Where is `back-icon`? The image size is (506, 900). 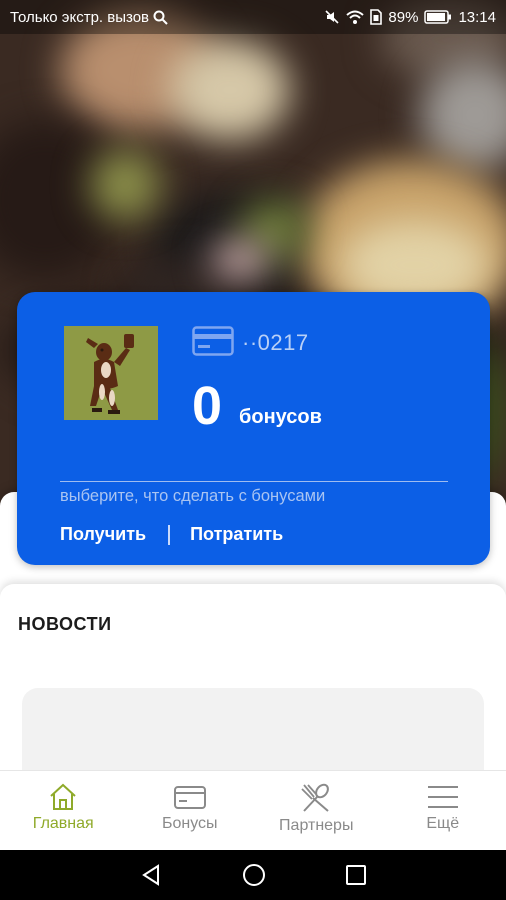 back-icon is located at coordinates (151, 875).